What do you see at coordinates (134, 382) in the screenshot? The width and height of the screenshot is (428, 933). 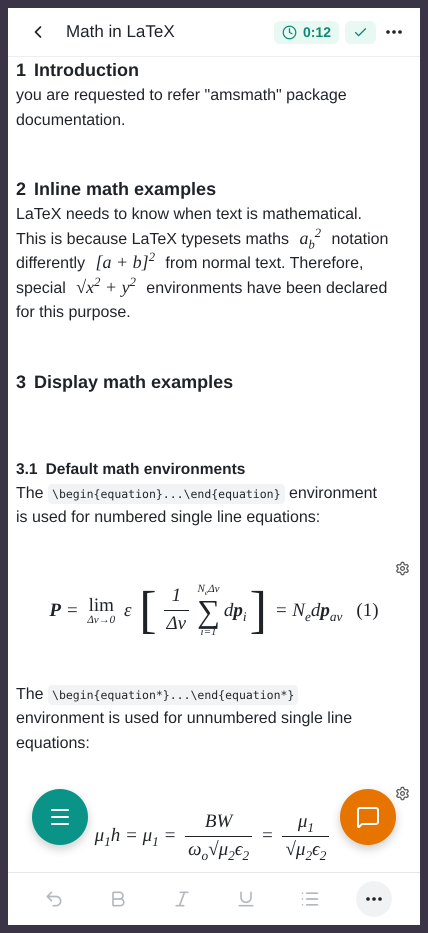 I see `section-heading: Display math examples` at bounding box center [134, 382].